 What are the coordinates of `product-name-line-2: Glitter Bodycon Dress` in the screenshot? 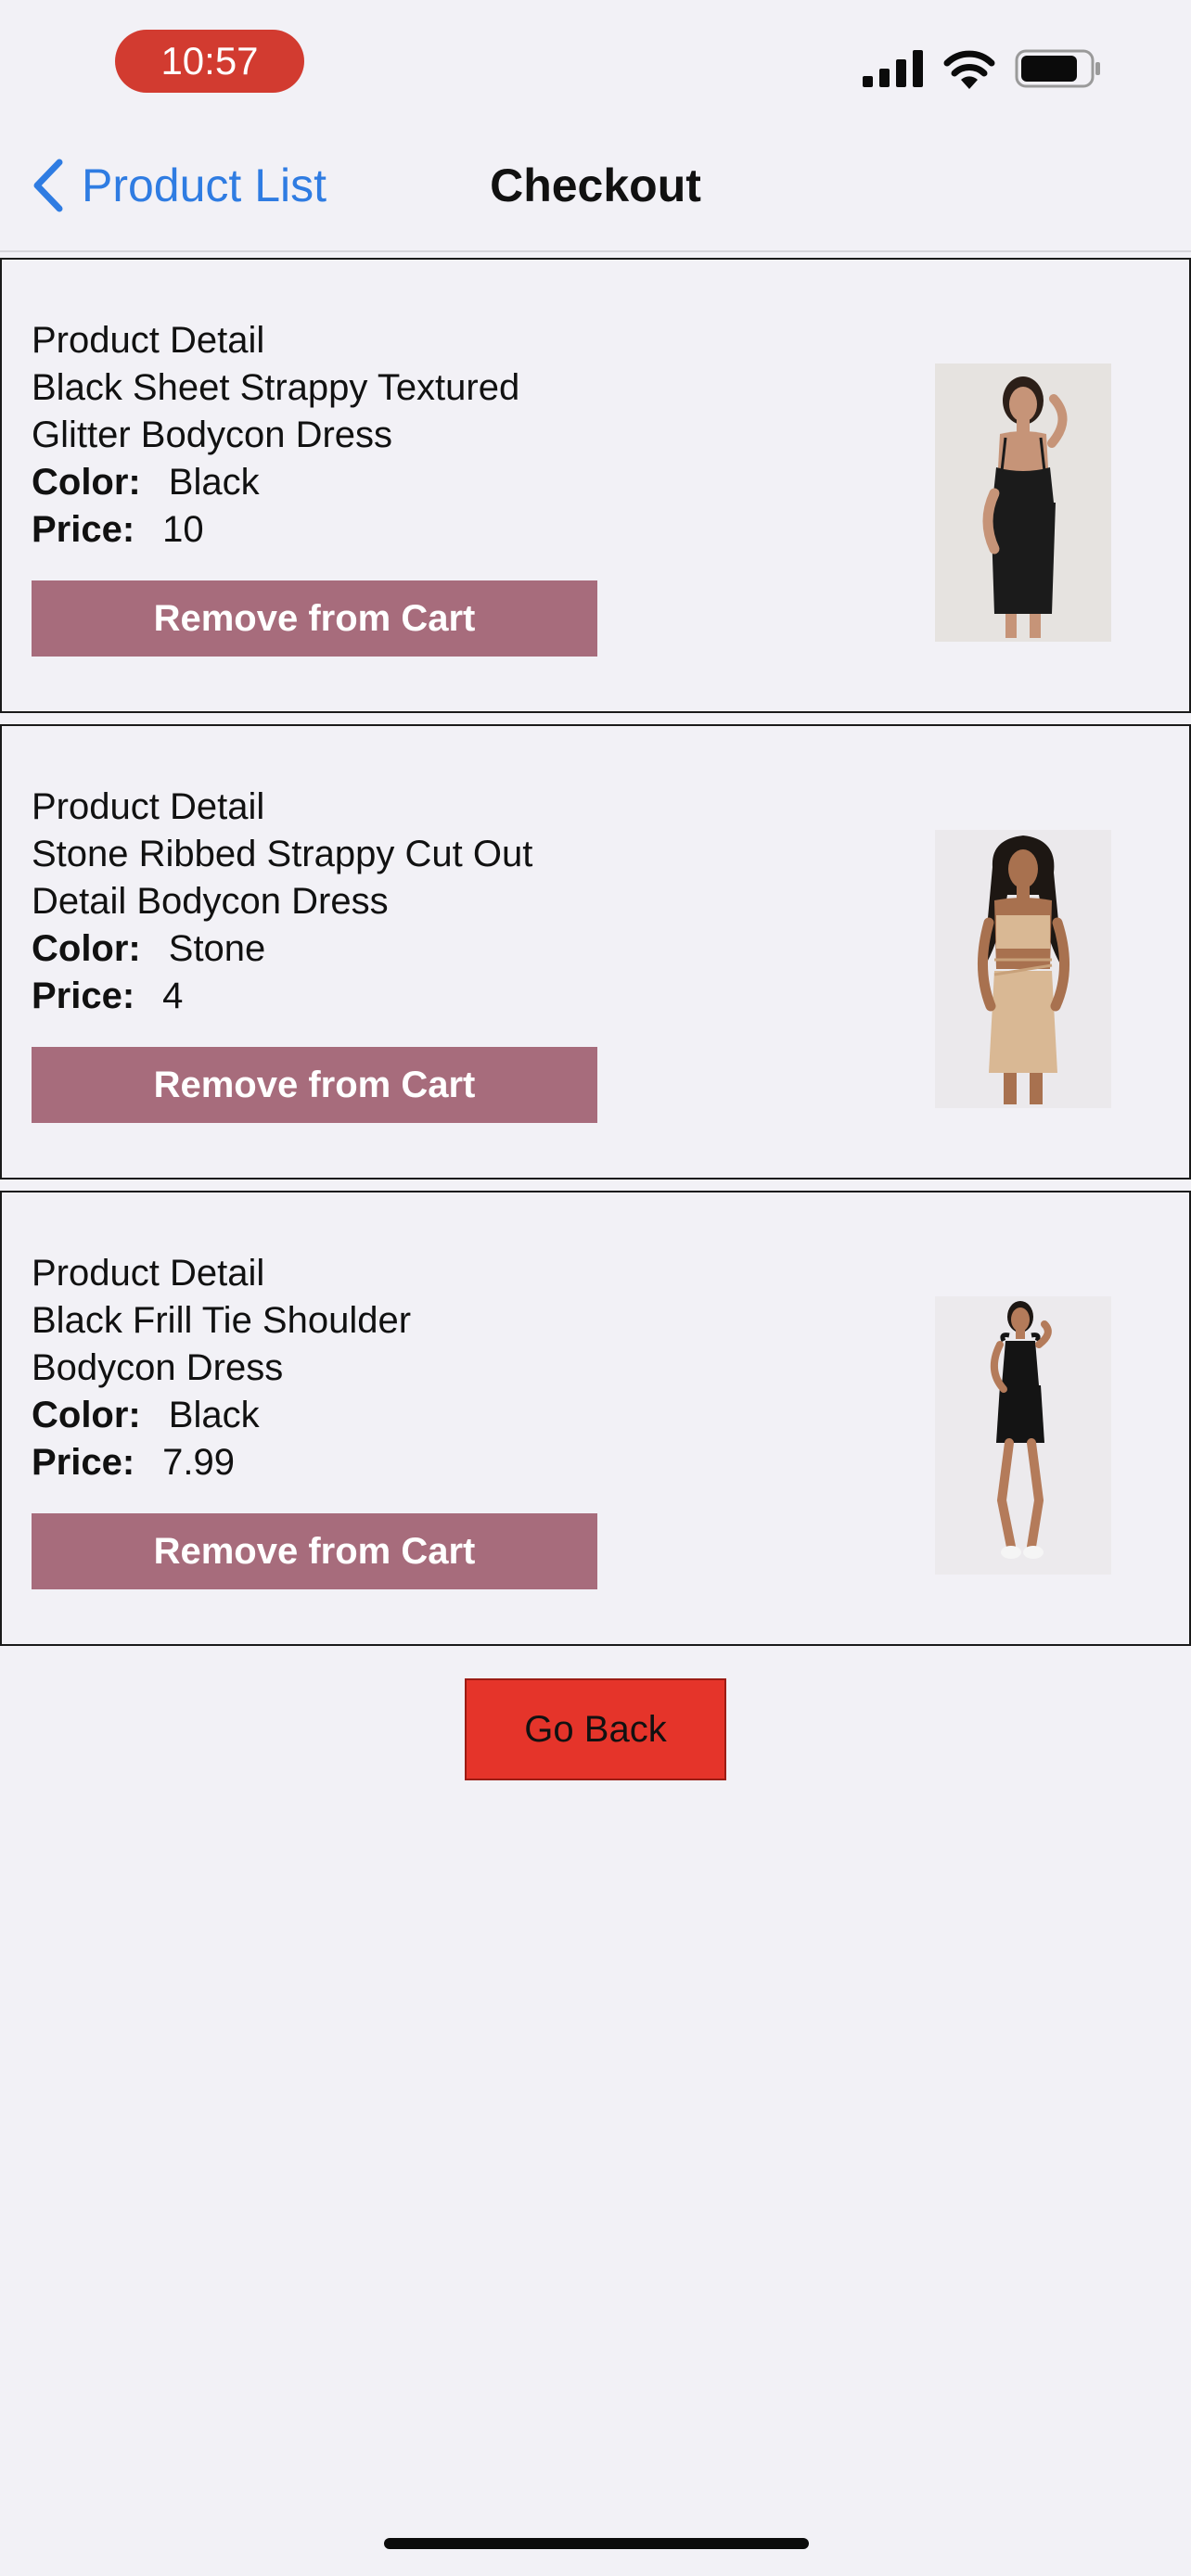 It's located at (212, 435).